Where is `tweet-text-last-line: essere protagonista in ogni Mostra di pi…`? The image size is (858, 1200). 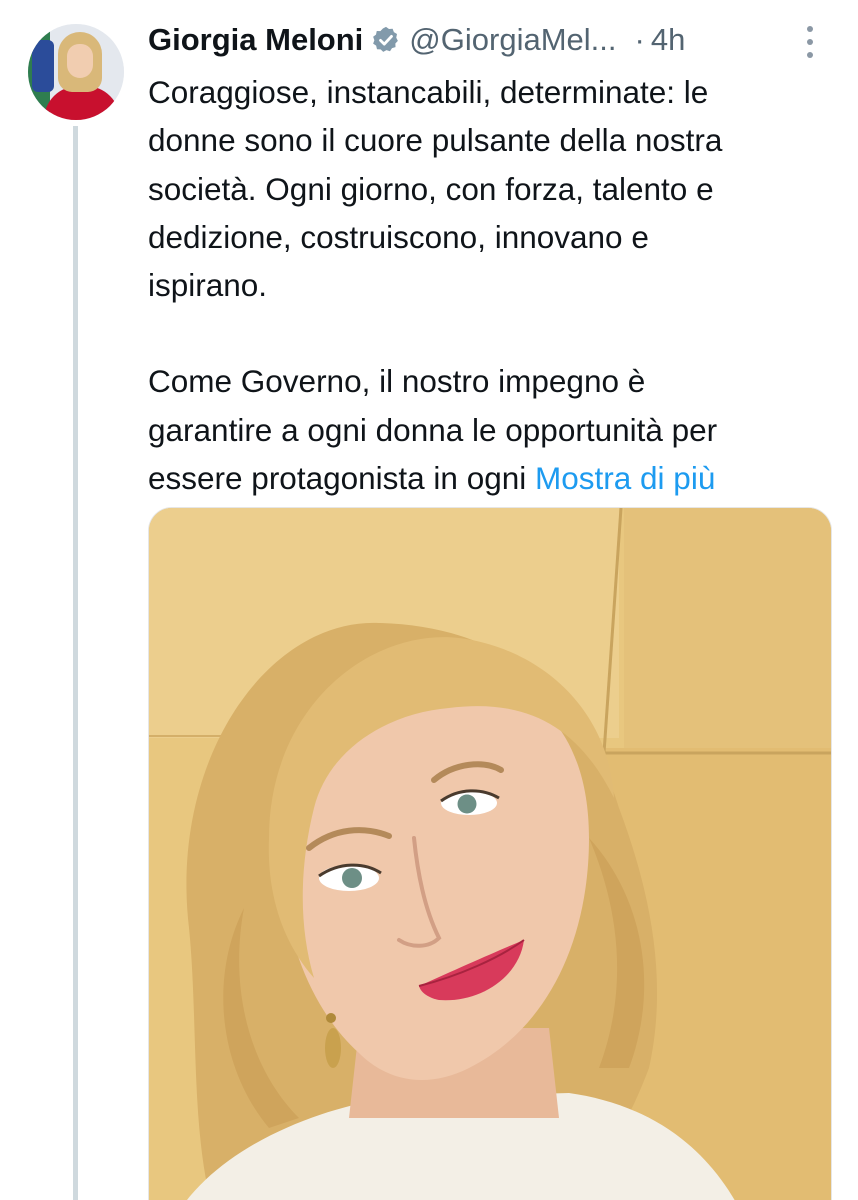
tweet-text-last-line: essere protagonista in ogni Mostra di pi… is located at coordinates (493, 478).